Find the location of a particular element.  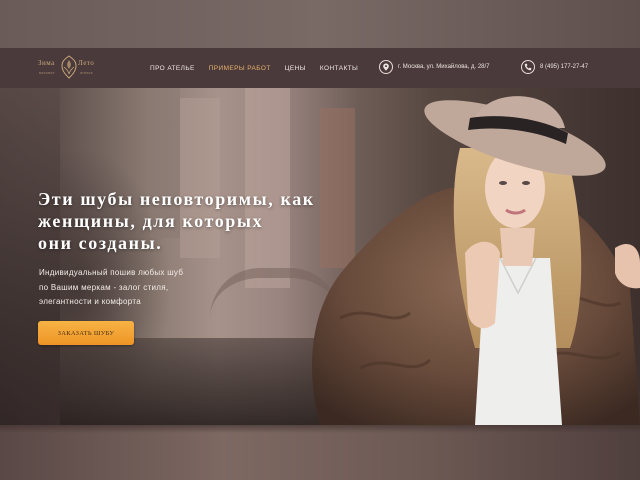

logo-word-left: Зима is located at coordinates (46, 63).